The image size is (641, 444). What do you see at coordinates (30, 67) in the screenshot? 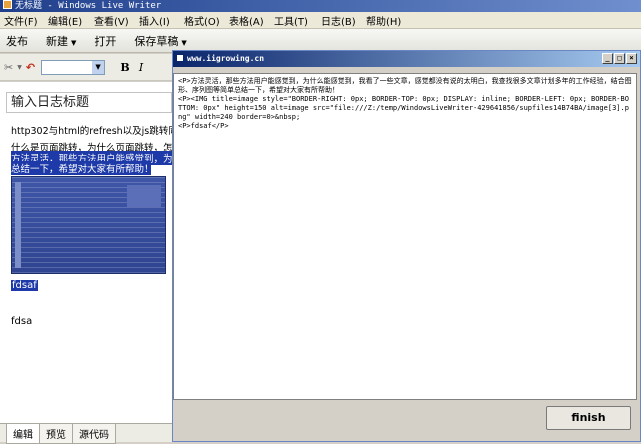
I see `undo-icon: ↶` at bounding box center [30, 67].